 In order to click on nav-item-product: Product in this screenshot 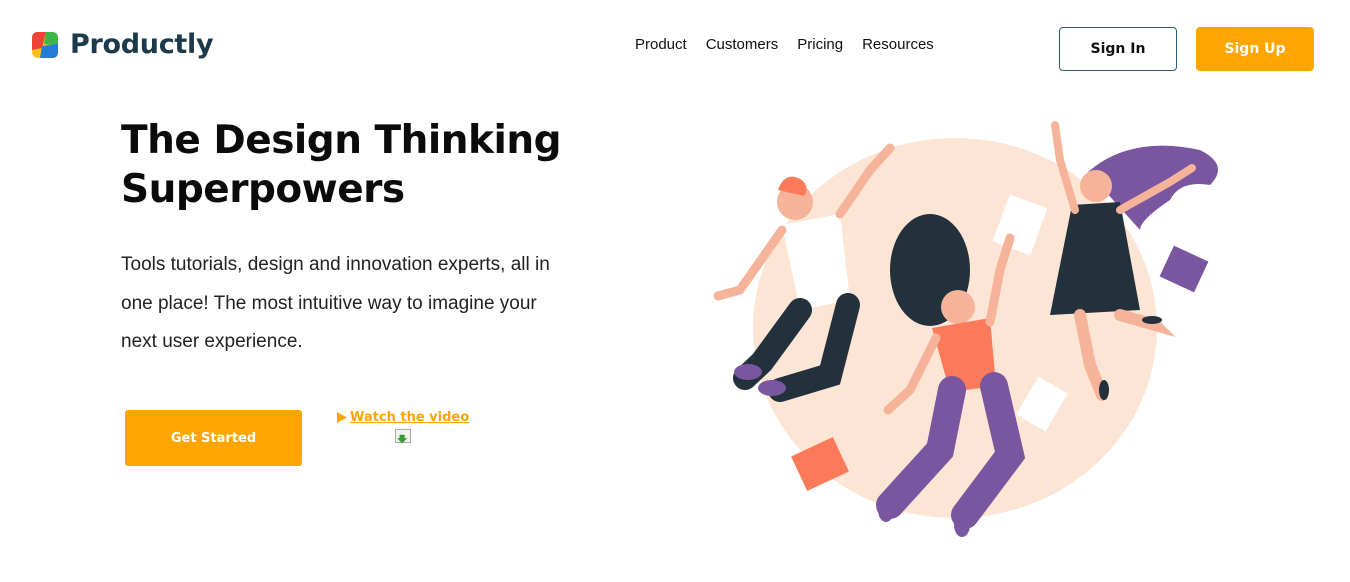, I will do `click(661, 44)`.